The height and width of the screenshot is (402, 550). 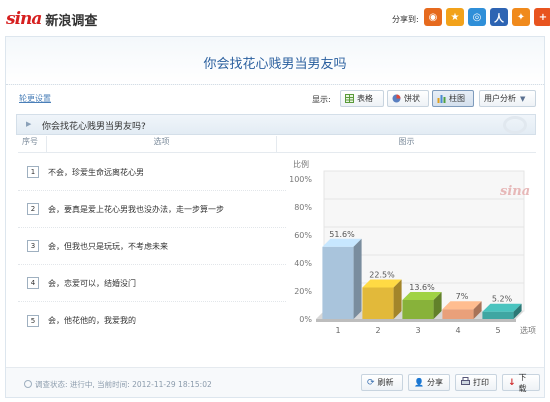 What do you see at coordinates (371, 382) in the screenshot?
I see `refresh-icon: ⟳` at bounding box center [371, 382].